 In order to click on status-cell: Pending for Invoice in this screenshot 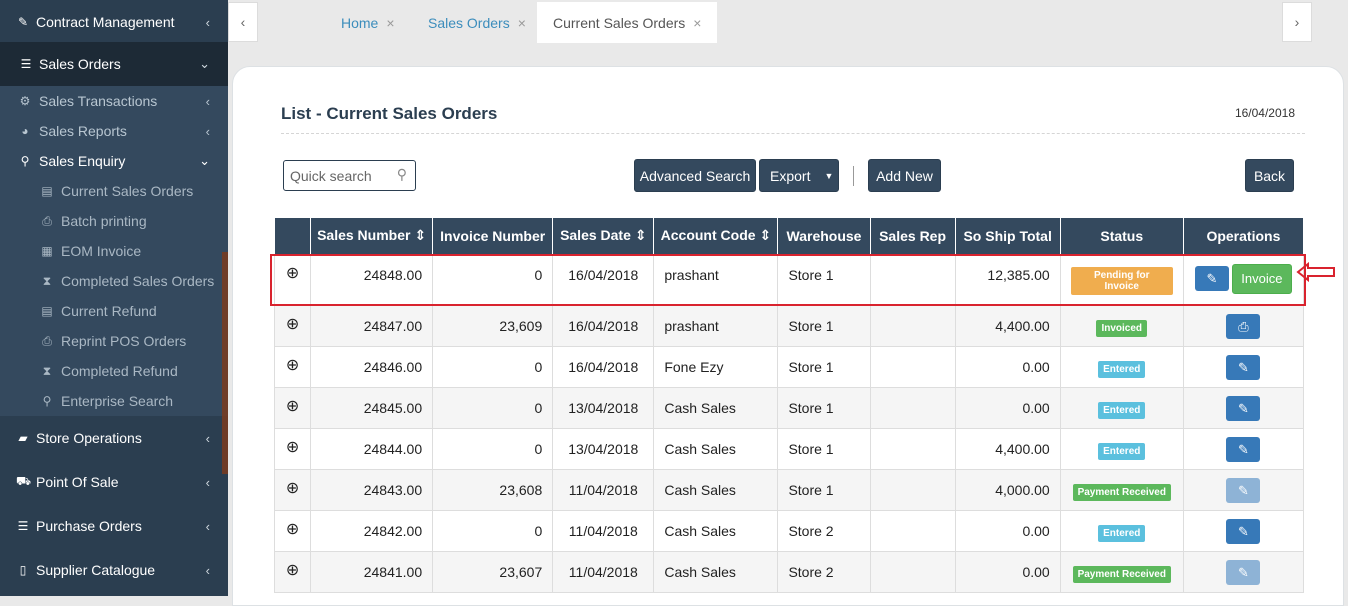, I will do `click(1121, 279)`.